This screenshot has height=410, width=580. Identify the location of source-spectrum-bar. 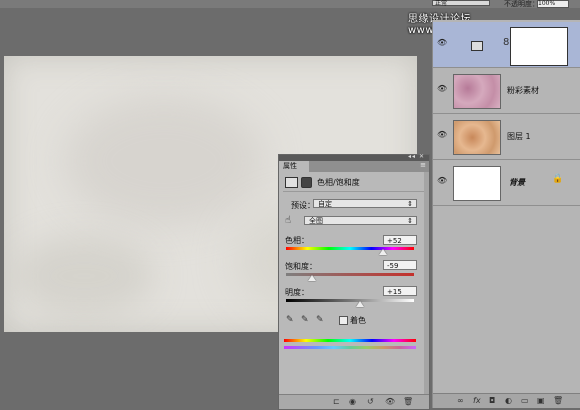
(350, 340).